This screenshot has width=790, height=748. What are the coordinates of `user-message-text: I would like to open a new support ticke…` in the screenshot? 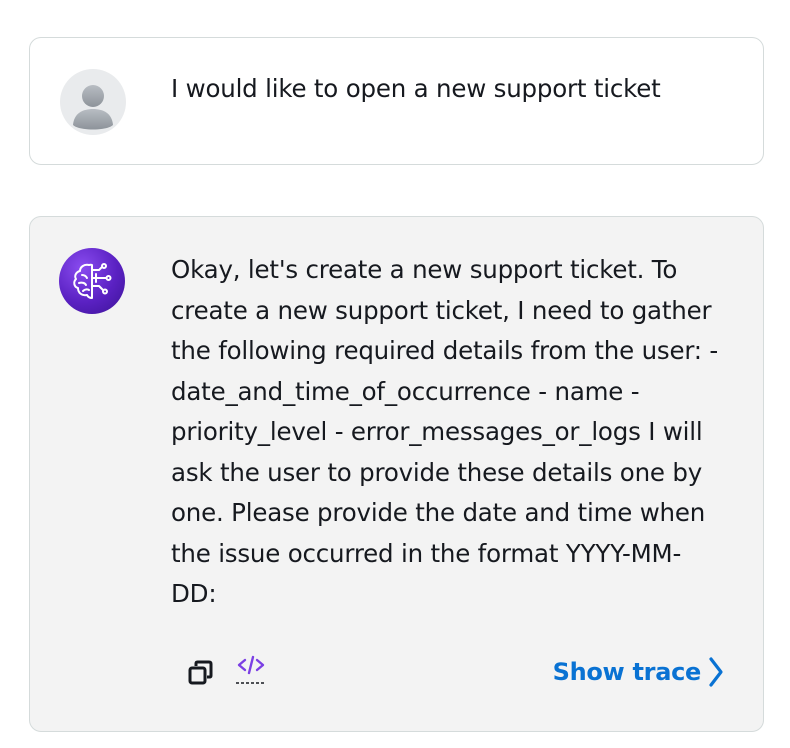 It's located at (416, 88).